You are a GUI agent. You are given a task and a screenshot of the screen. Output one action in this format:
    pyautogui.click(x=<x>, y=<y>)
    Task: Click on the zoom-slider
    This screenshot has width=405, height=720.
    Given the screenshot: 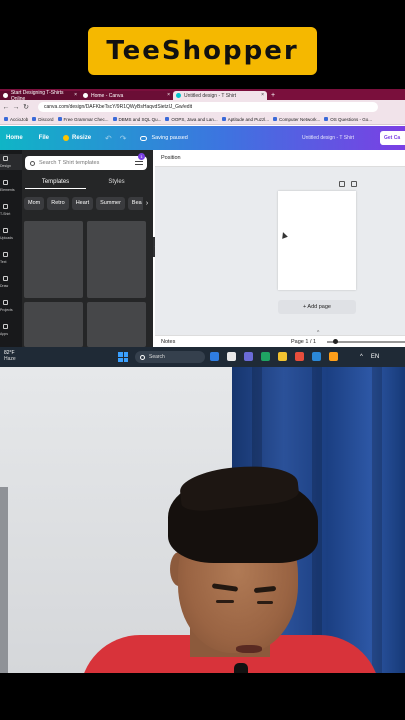 What is the action you would take?
    pyautogui.click(x=366, y=342)
    